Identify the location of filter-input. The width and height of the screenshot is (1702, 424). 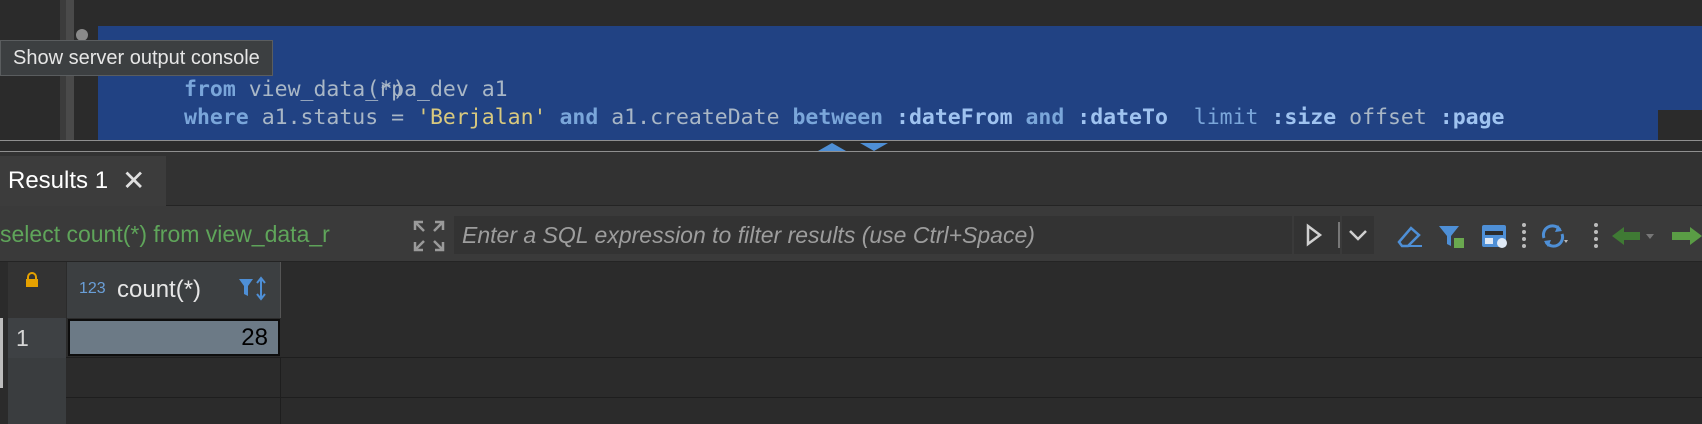
(873, 235).